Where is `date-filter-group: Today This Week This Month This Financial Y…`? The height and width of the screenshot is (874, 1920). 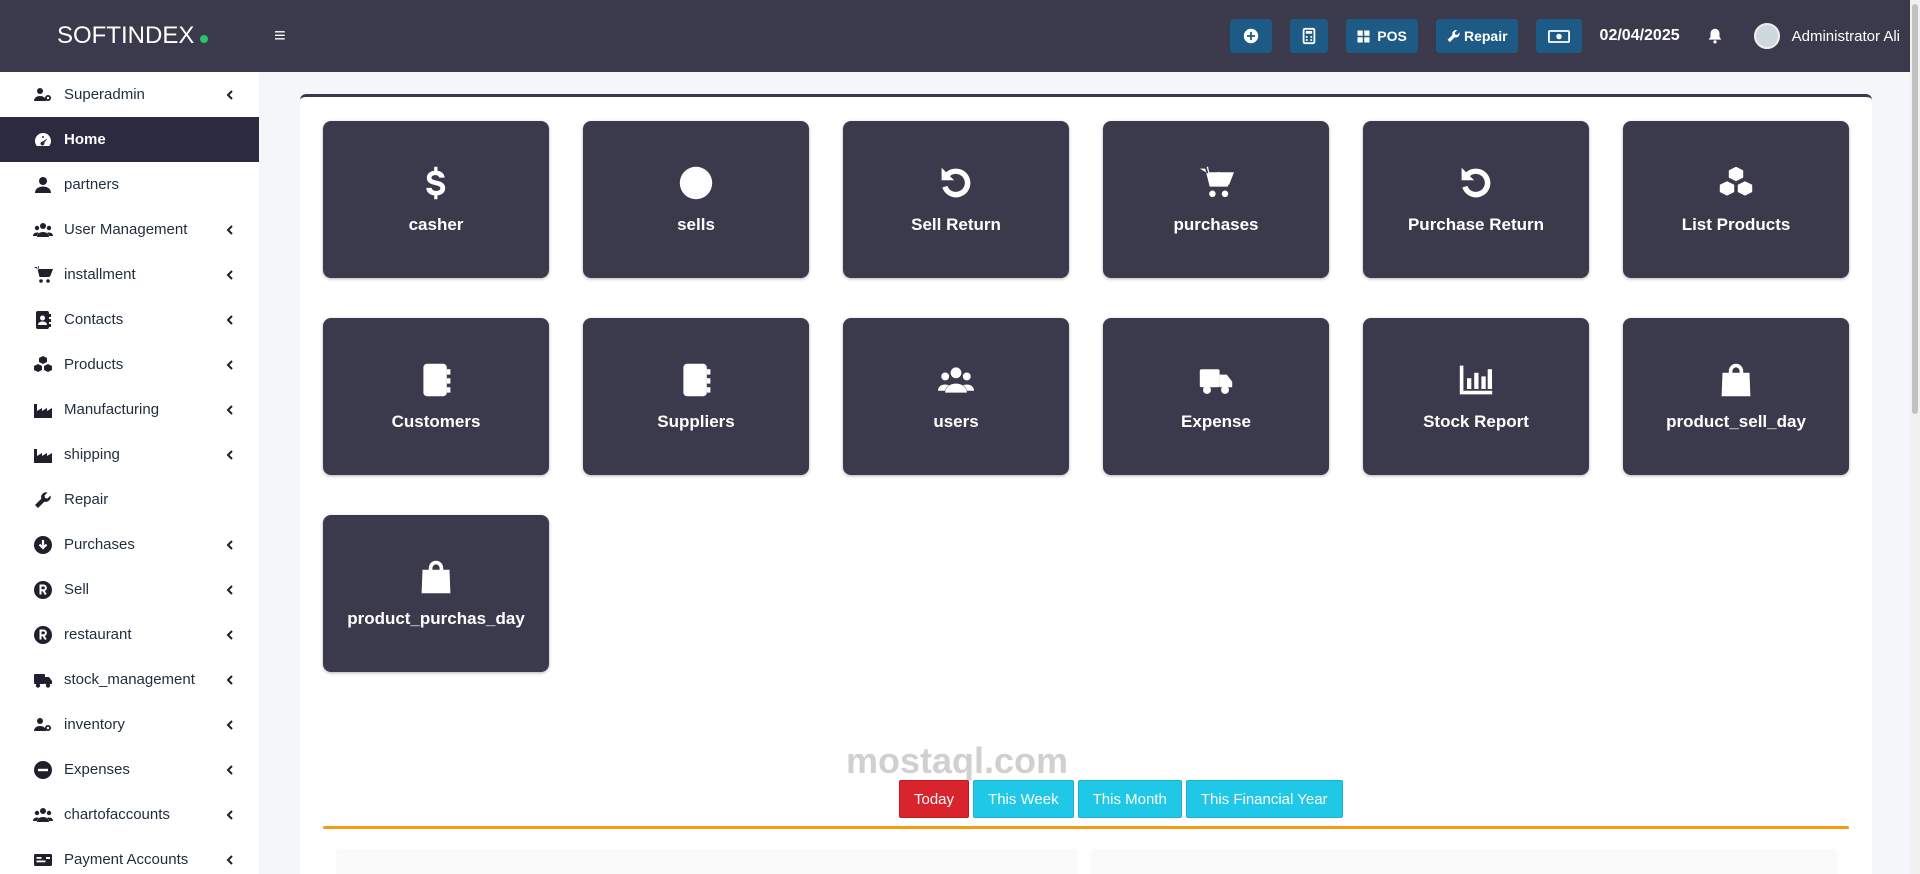
date-filter-group: Today This Week This Month This Financial Y… is located at coordinates (1121, 799).